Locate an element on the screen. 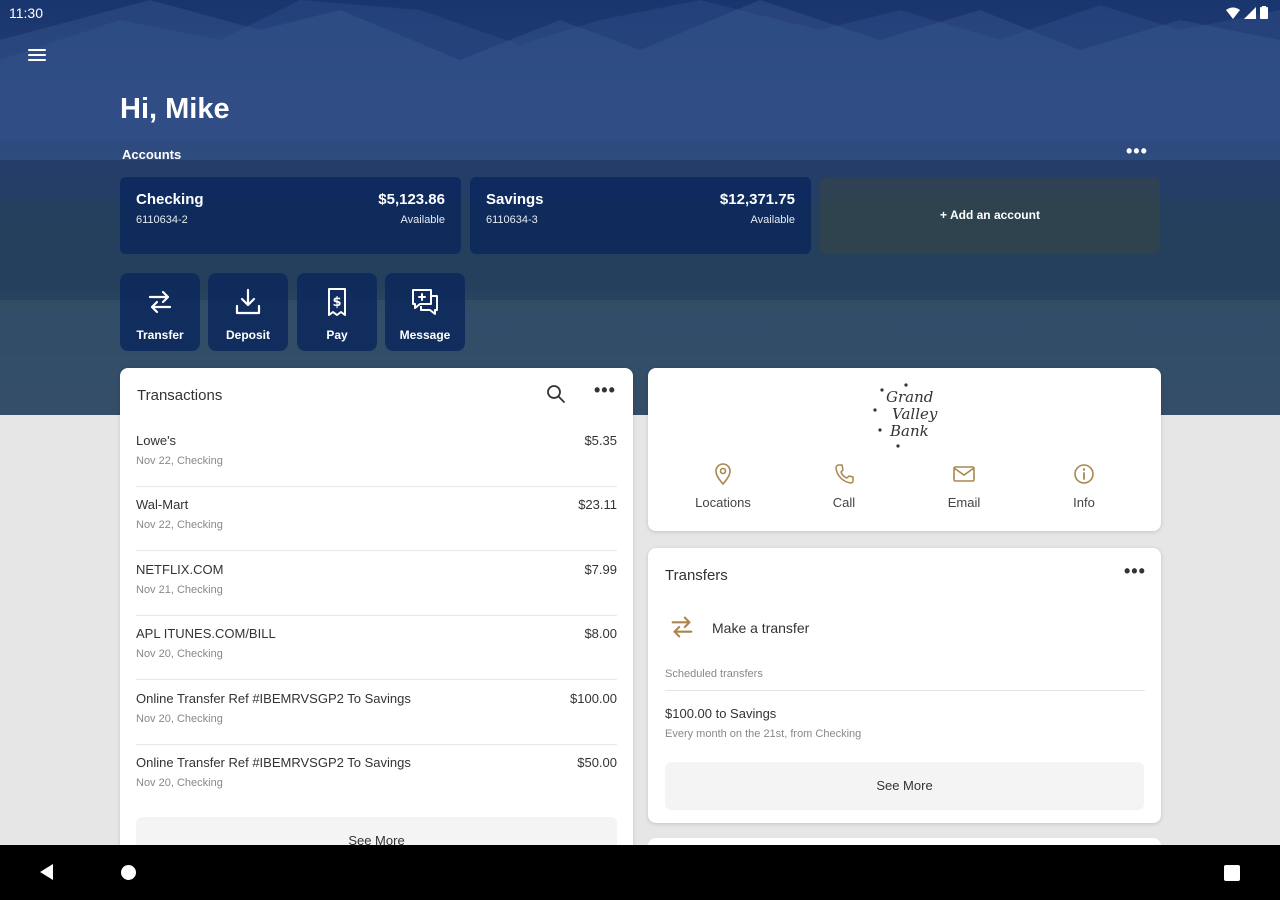 The image size is (1280, 900). transactions-title: Transactions is located at coordinates (180, 395).